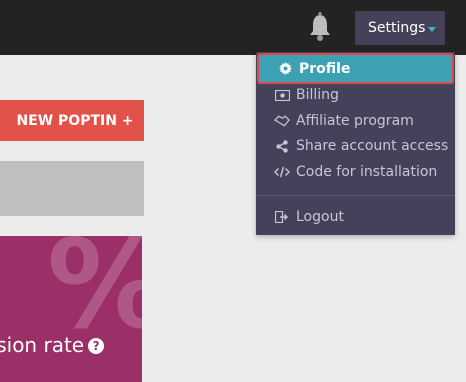  I want to click on logout-icon, so click(282, 217).